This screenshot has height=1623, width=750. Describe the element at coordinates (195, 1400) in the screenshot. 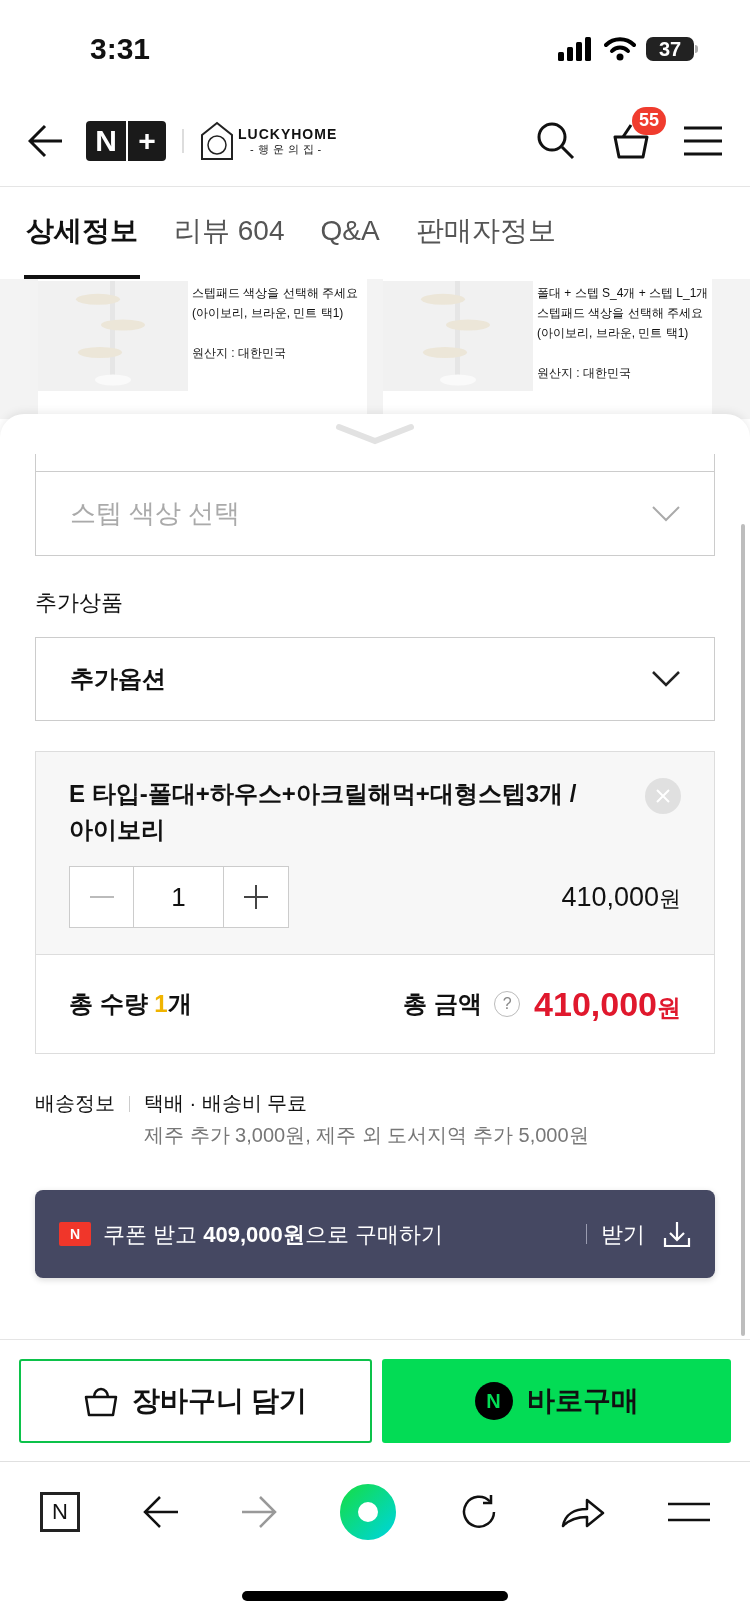

I see `add-to-cart-button: 장바구니 담기` at that location.